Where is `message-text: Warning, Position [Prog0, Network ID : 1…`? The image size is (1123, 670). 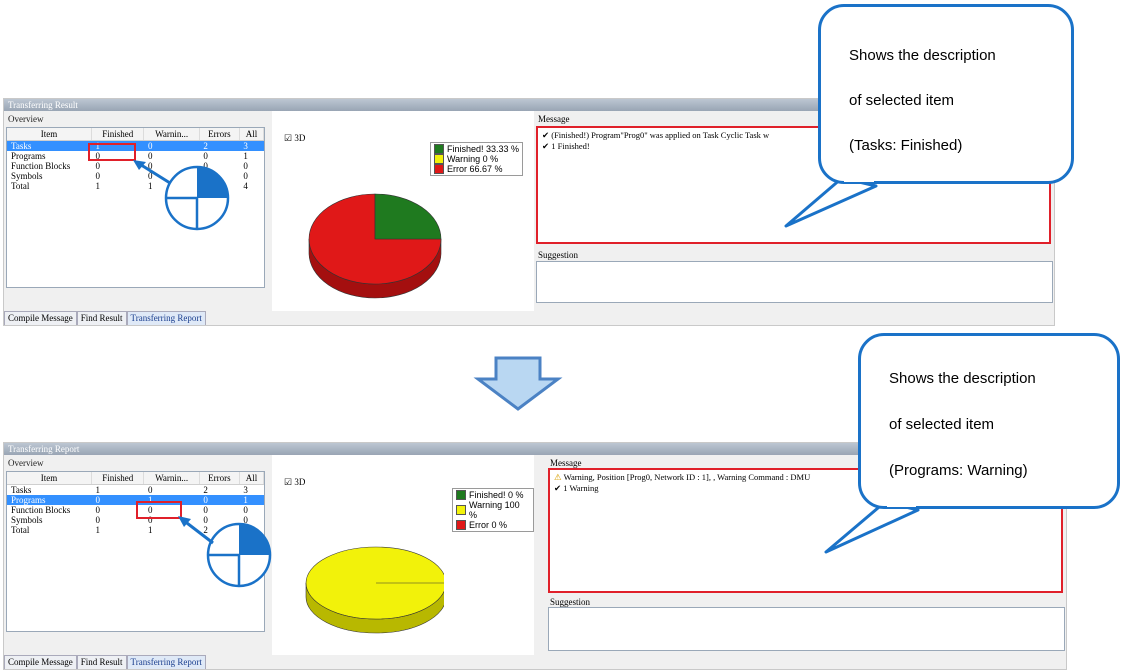
message-text: Warning, Position [Prog0, Network ID : 1… is located at coordinates (687, 477).